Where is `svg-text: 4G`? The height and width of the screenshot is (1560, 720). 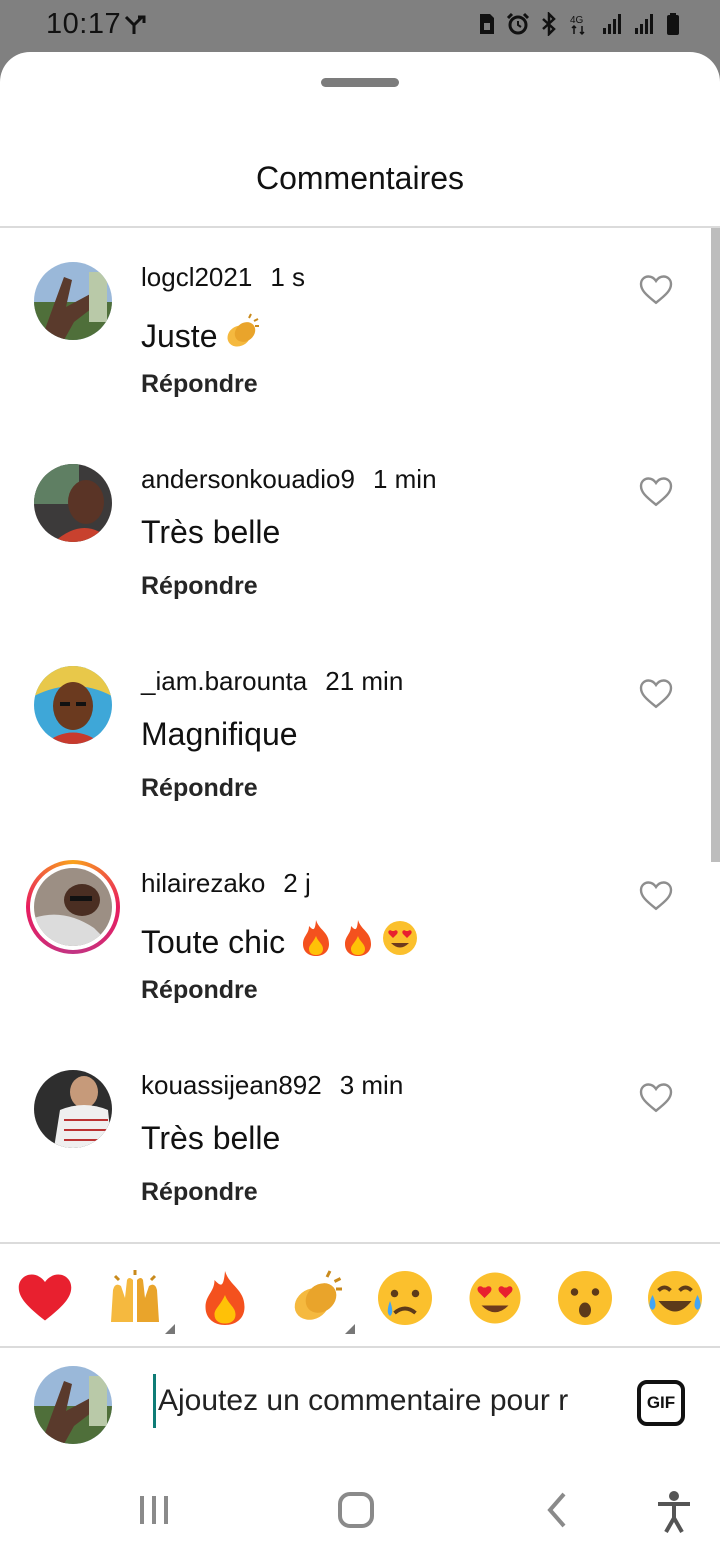
svg-text: 4G is located at coordinates (577, 20).